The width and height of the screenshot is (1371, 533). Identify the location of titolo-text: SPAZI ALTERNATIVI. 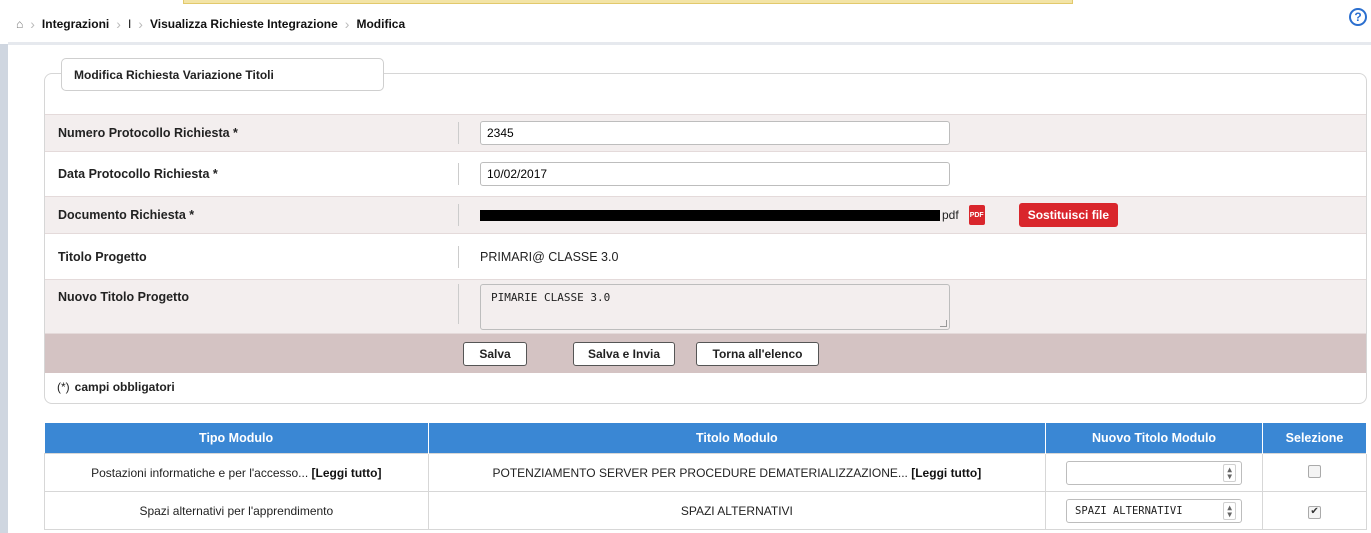
(736, 510).